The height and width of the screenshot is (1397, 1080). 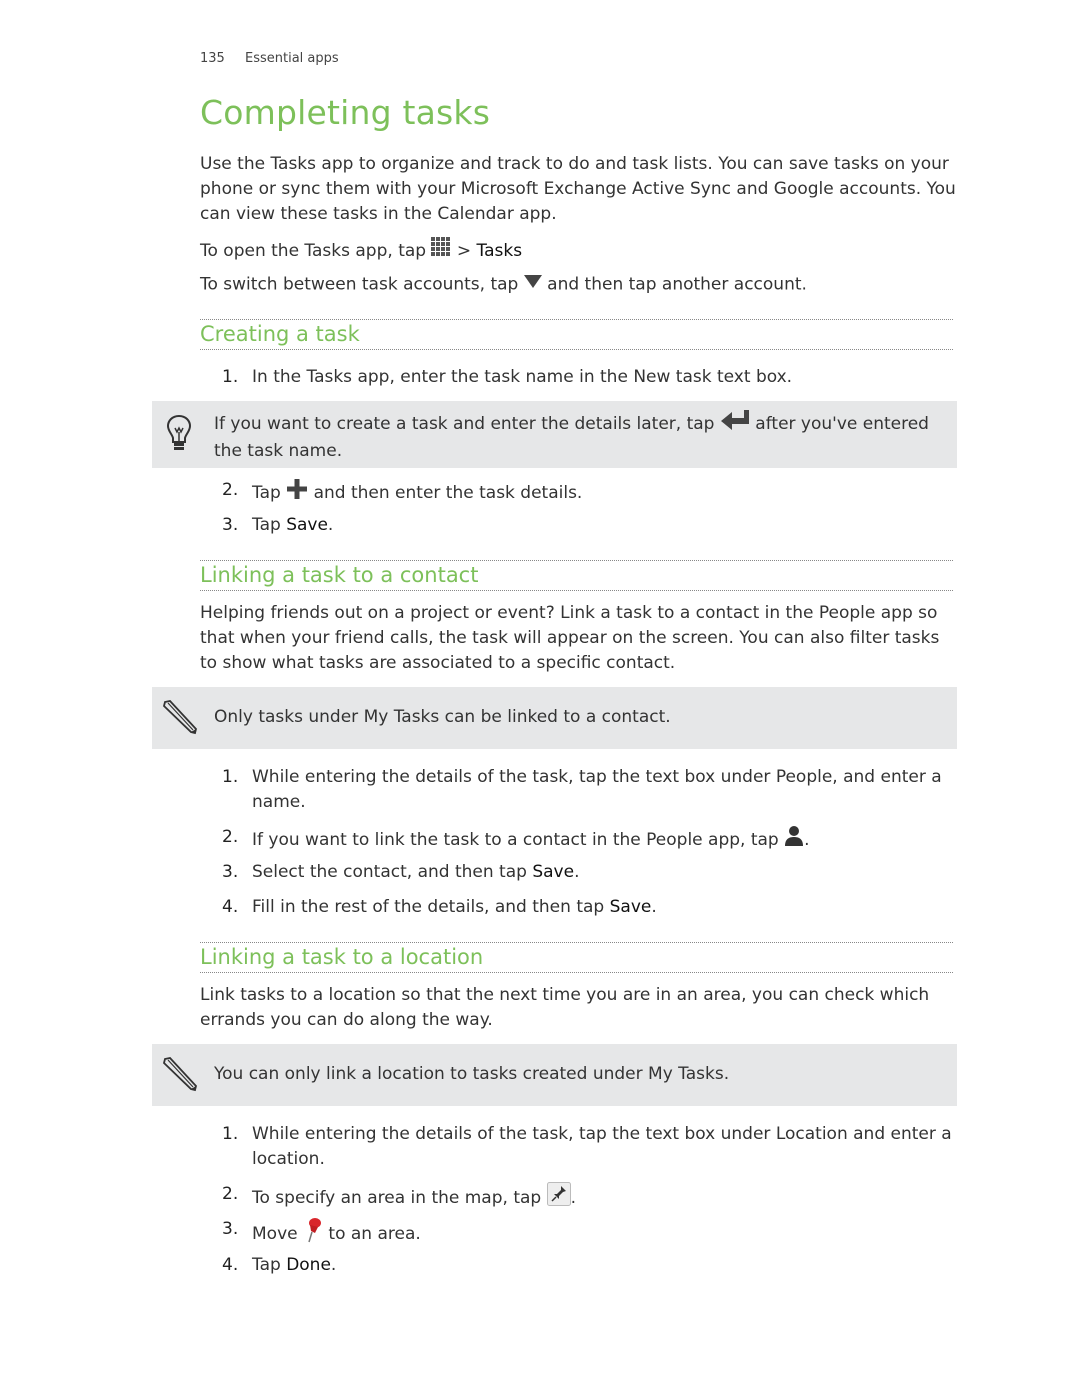 What do you see at coordinates (342, 957) in the screenshot?
I see `section-heading-linking-location: Linking a task to a location` at bounding box center [342, 957].